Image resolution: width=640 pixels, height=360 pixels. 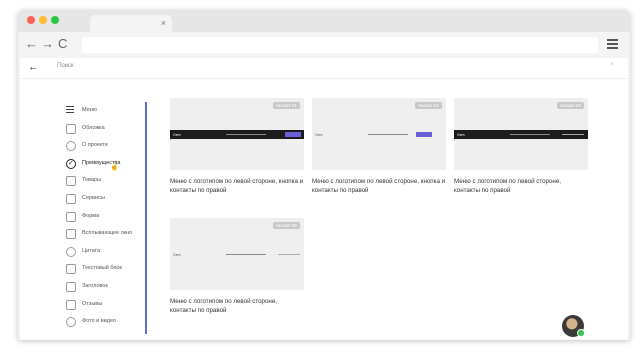 What do you see at coordinates (71, 163) in the screenshot?
I see `check-circle-icon: ✓` at bounding box center [71, 163].